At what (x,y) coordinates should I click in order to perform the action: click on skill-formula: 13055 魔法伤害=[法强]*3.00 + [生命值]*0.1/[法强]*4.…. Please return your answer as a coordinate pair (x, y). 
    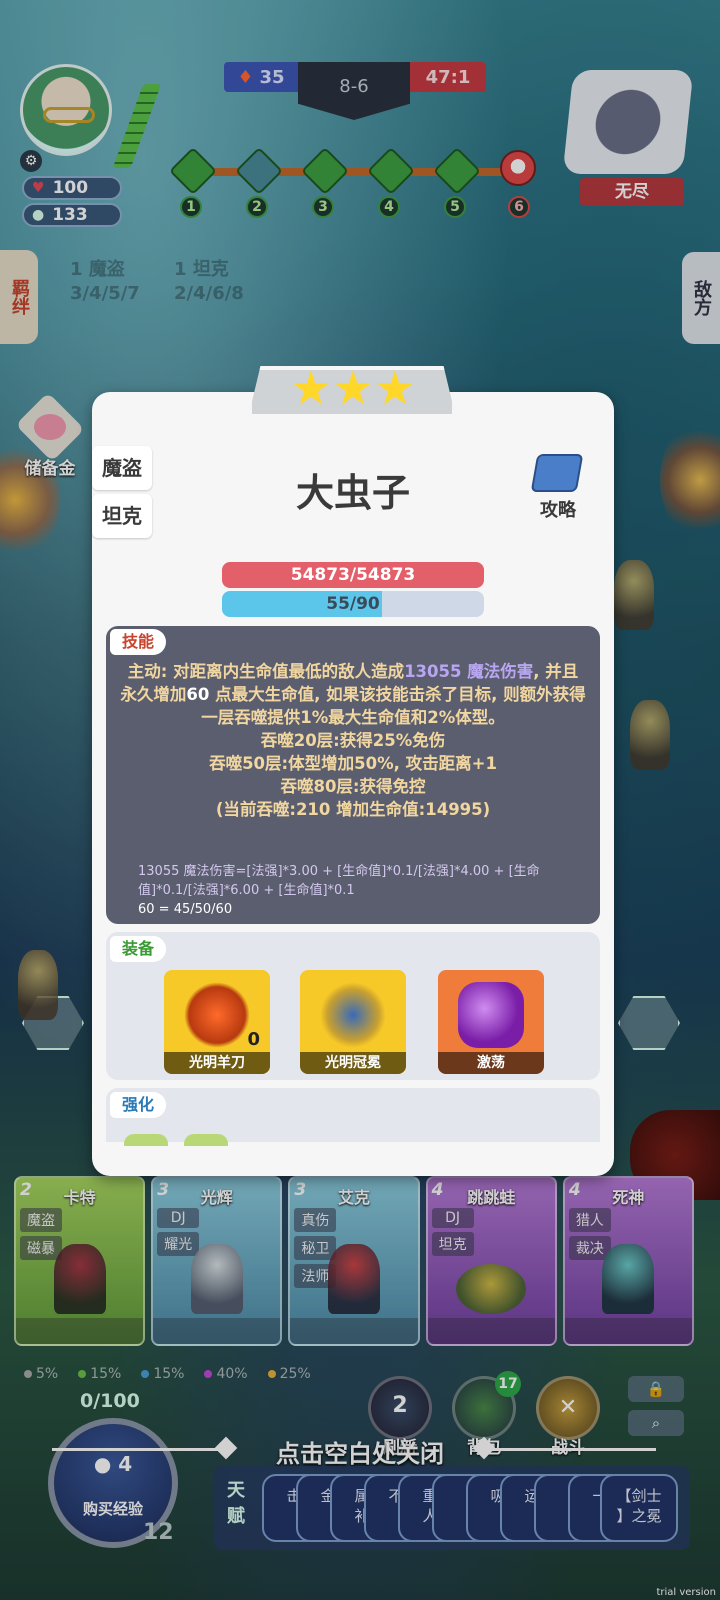
    Looking at the image, I should click on (339, 890).